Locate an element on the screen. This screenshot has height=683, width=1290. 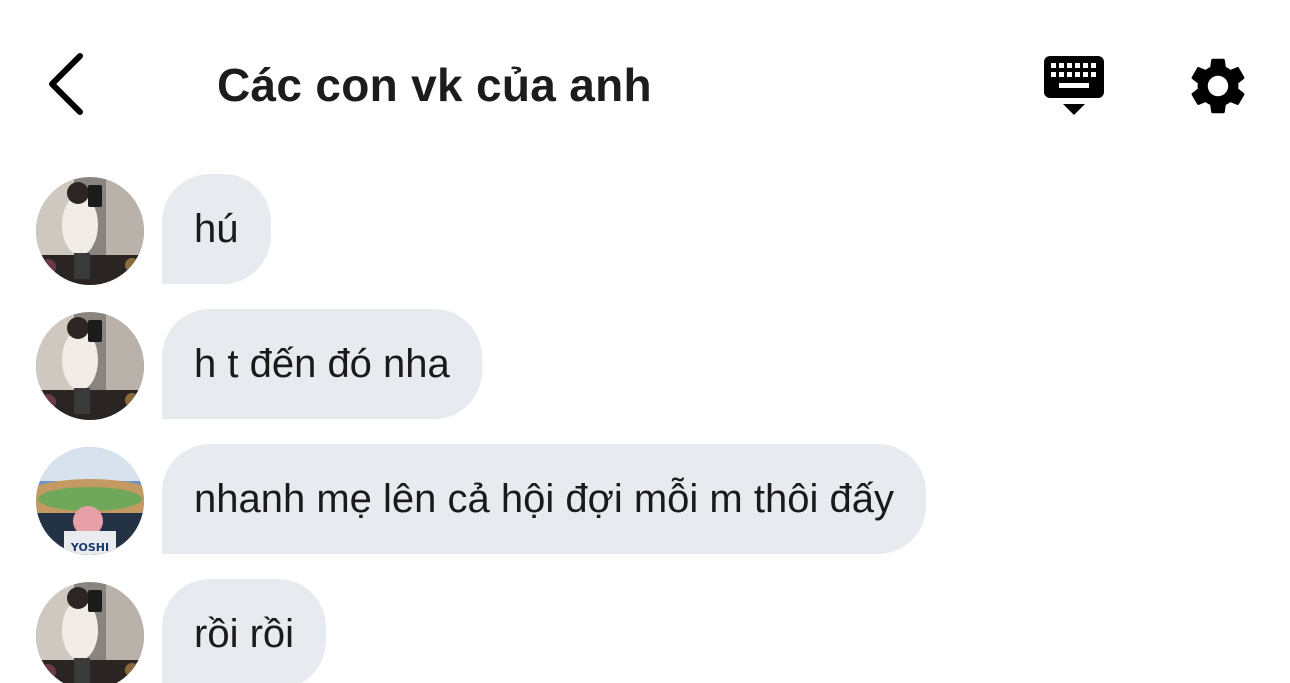
keyboard-icon is located at coordinates (1074, 85).